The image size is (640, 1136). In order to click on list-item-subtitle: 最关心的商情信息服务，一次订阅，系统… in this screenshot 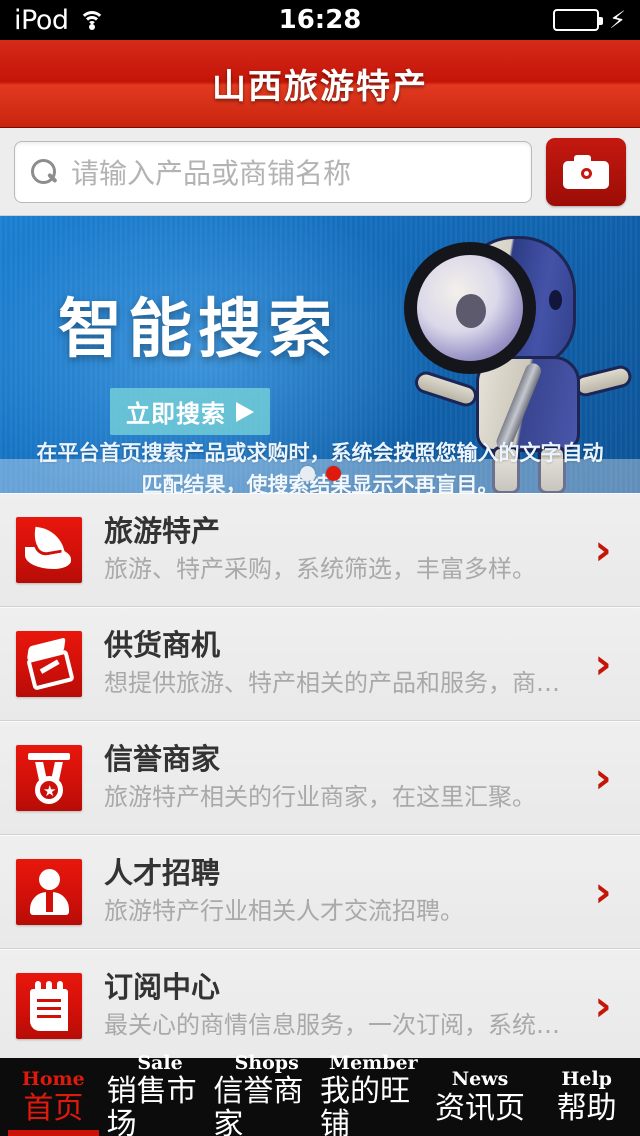, I will do `click(332, 1025)`.